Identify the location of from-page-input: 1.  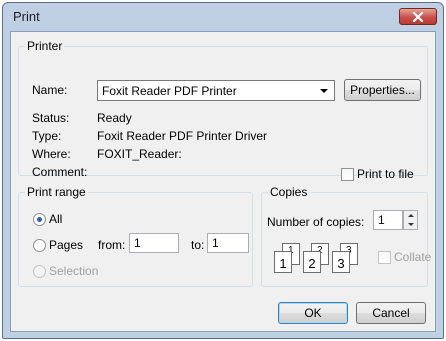
(154, 243).